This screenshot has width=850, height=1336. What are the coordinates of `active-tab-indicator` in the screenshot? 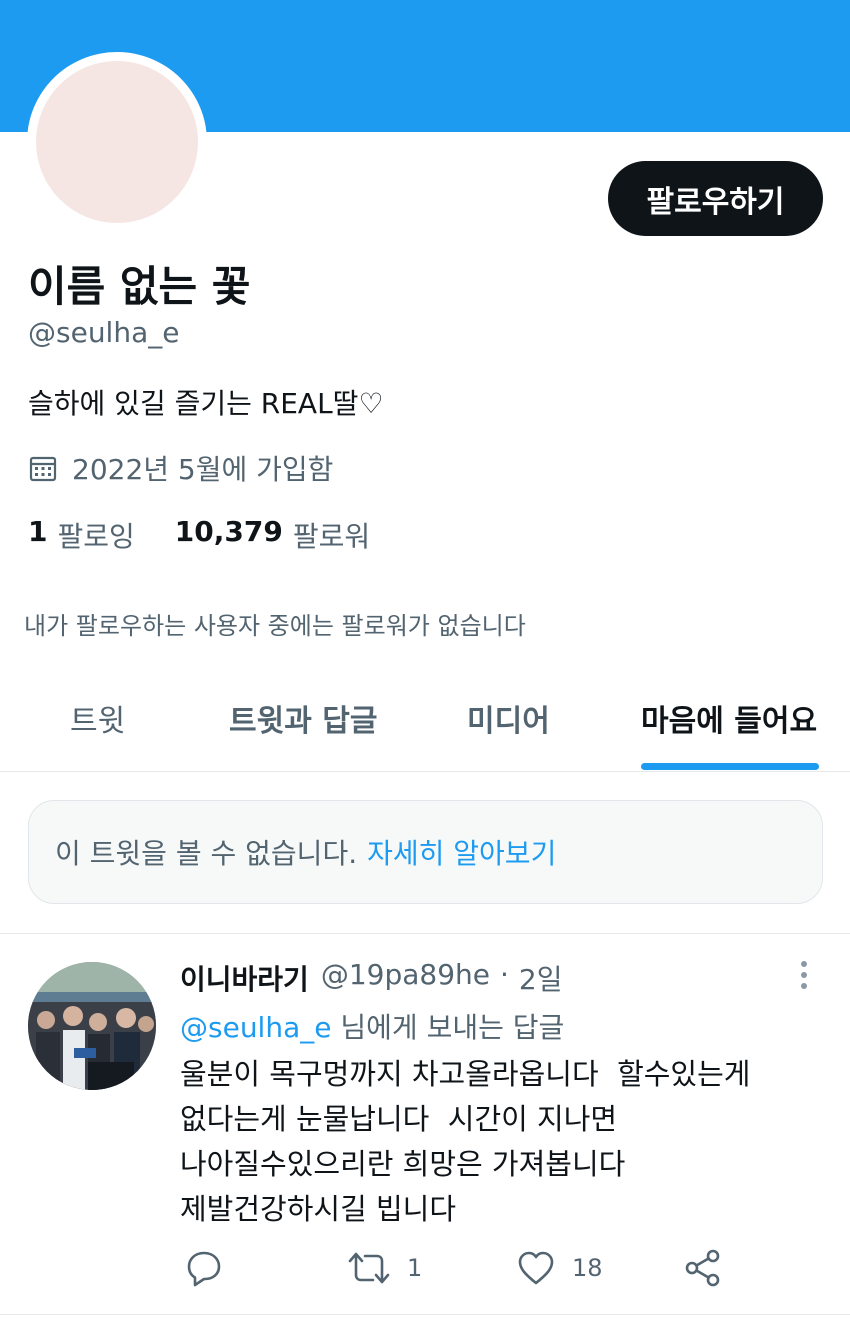 It's located at (730, 766).